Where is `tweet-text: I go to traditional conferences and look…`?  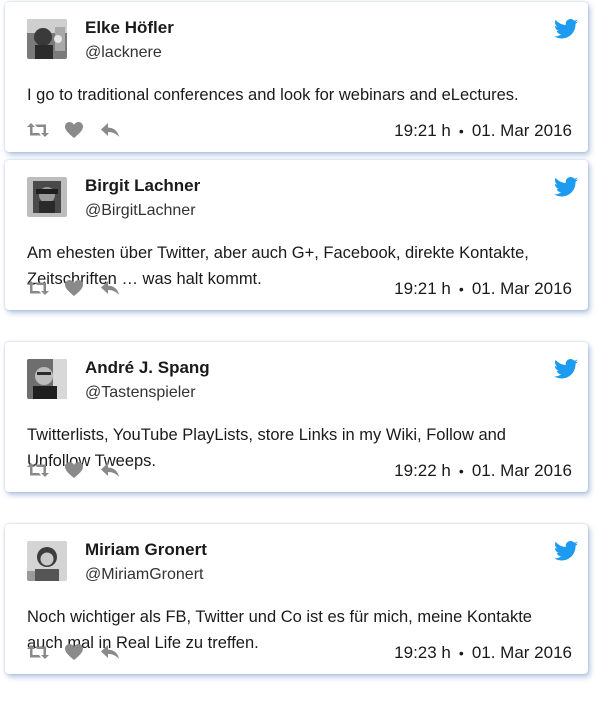 tweet-text: I go to traditional conferences and look… is located at coordinates (273, 95).